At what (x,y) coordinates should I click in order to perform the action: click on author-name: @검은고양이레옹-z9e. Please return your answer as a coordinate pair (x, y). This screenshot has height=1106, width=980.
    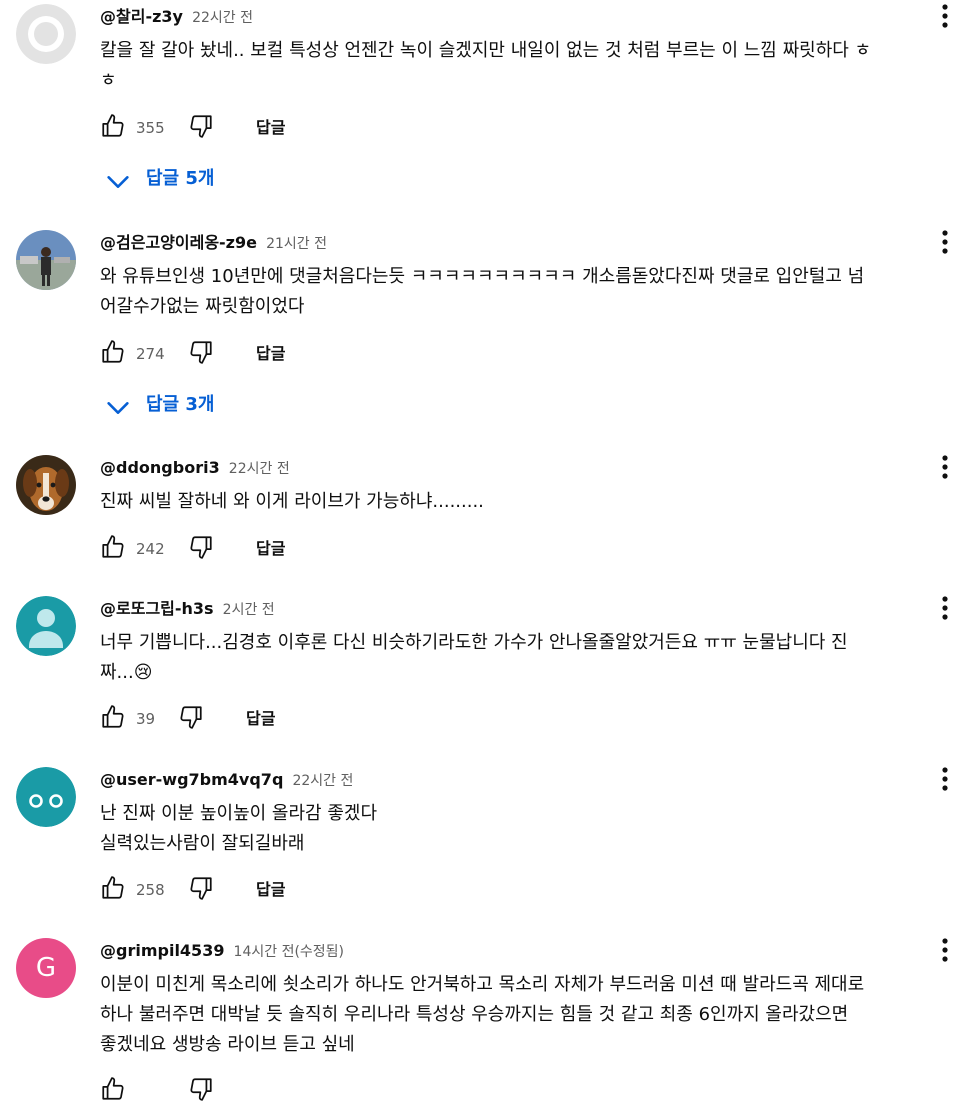
    Looking at the image, I should click on (178, 242).